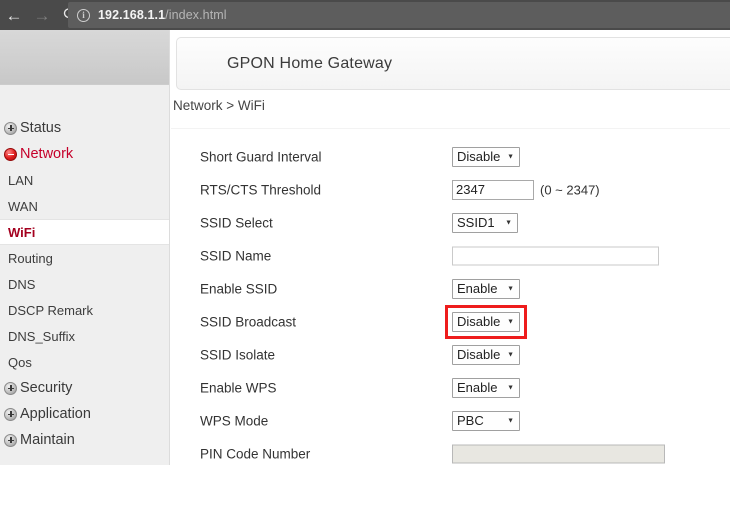  I want to click on select-wrap-ssid-broadcast: DisableEnable, so click(486, 321).